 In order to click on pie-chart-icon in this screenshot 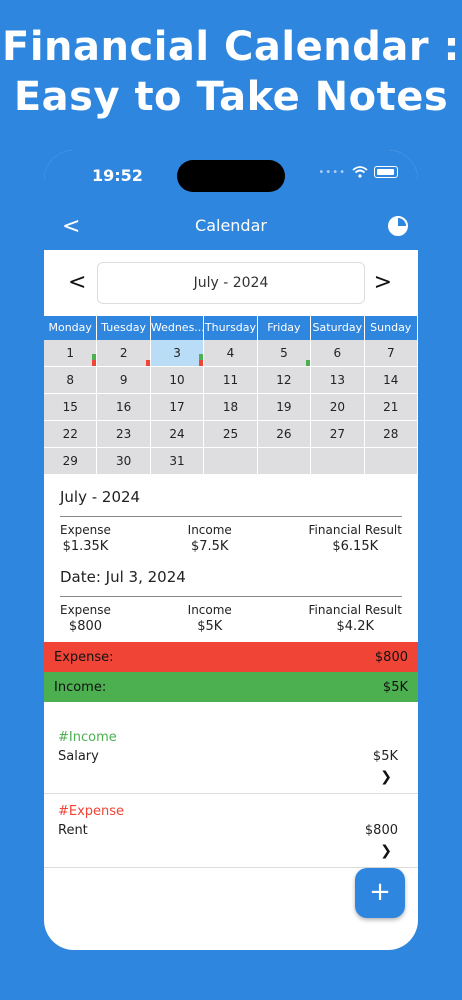, I will do `click(398, 226)`.